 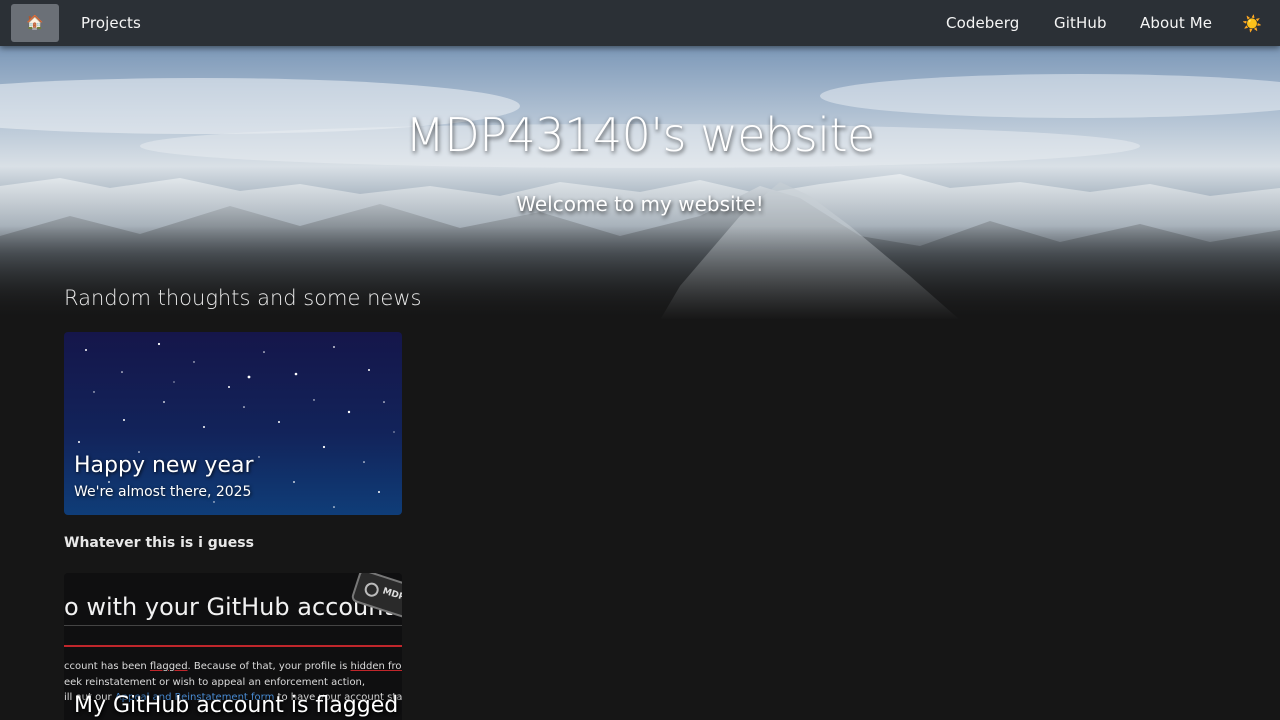 I want to click on nav-link-github: GitHub, so click(x=1080, y=23).